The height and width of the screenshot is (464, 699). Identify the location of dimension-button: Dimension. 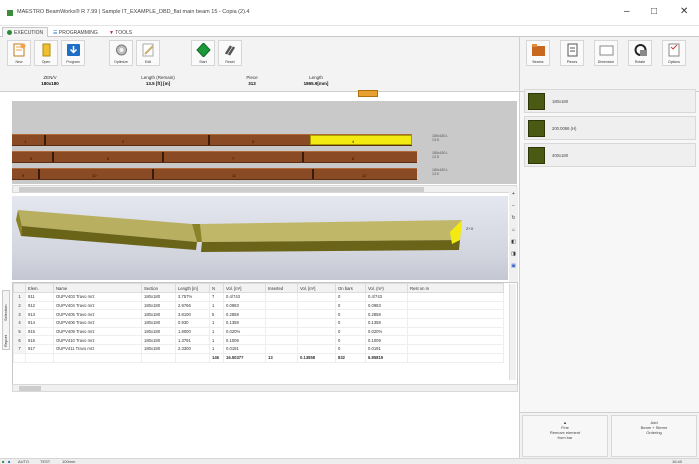
(606, 53).